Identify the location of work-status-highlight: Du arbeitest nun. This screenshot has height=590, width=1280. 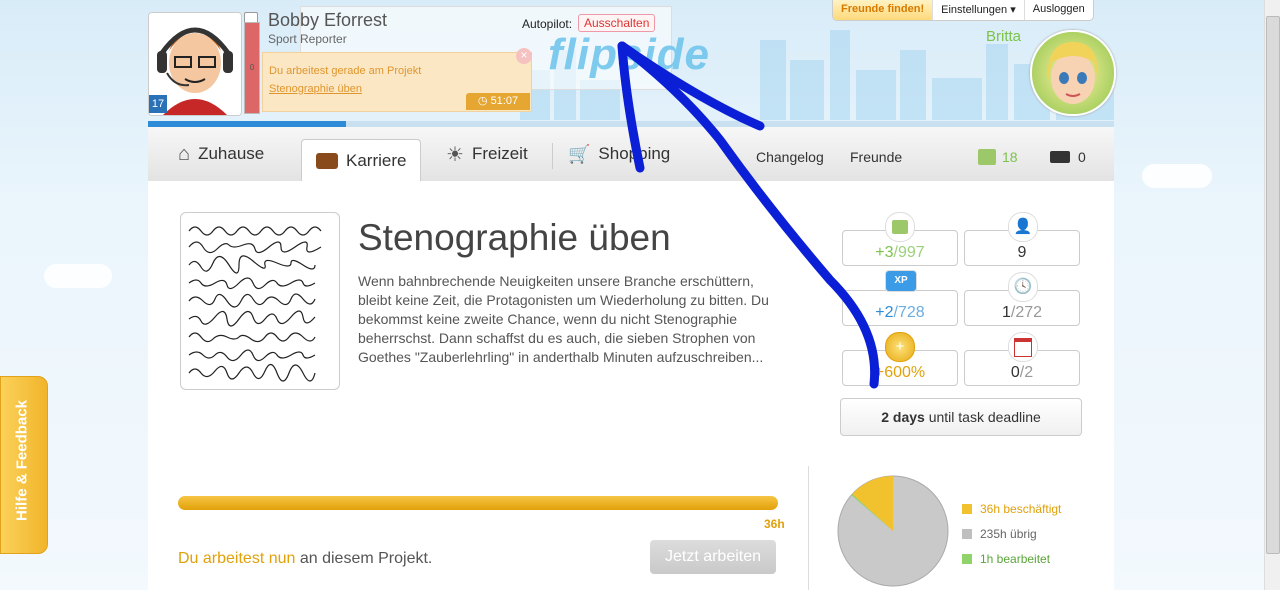
(237, 558).